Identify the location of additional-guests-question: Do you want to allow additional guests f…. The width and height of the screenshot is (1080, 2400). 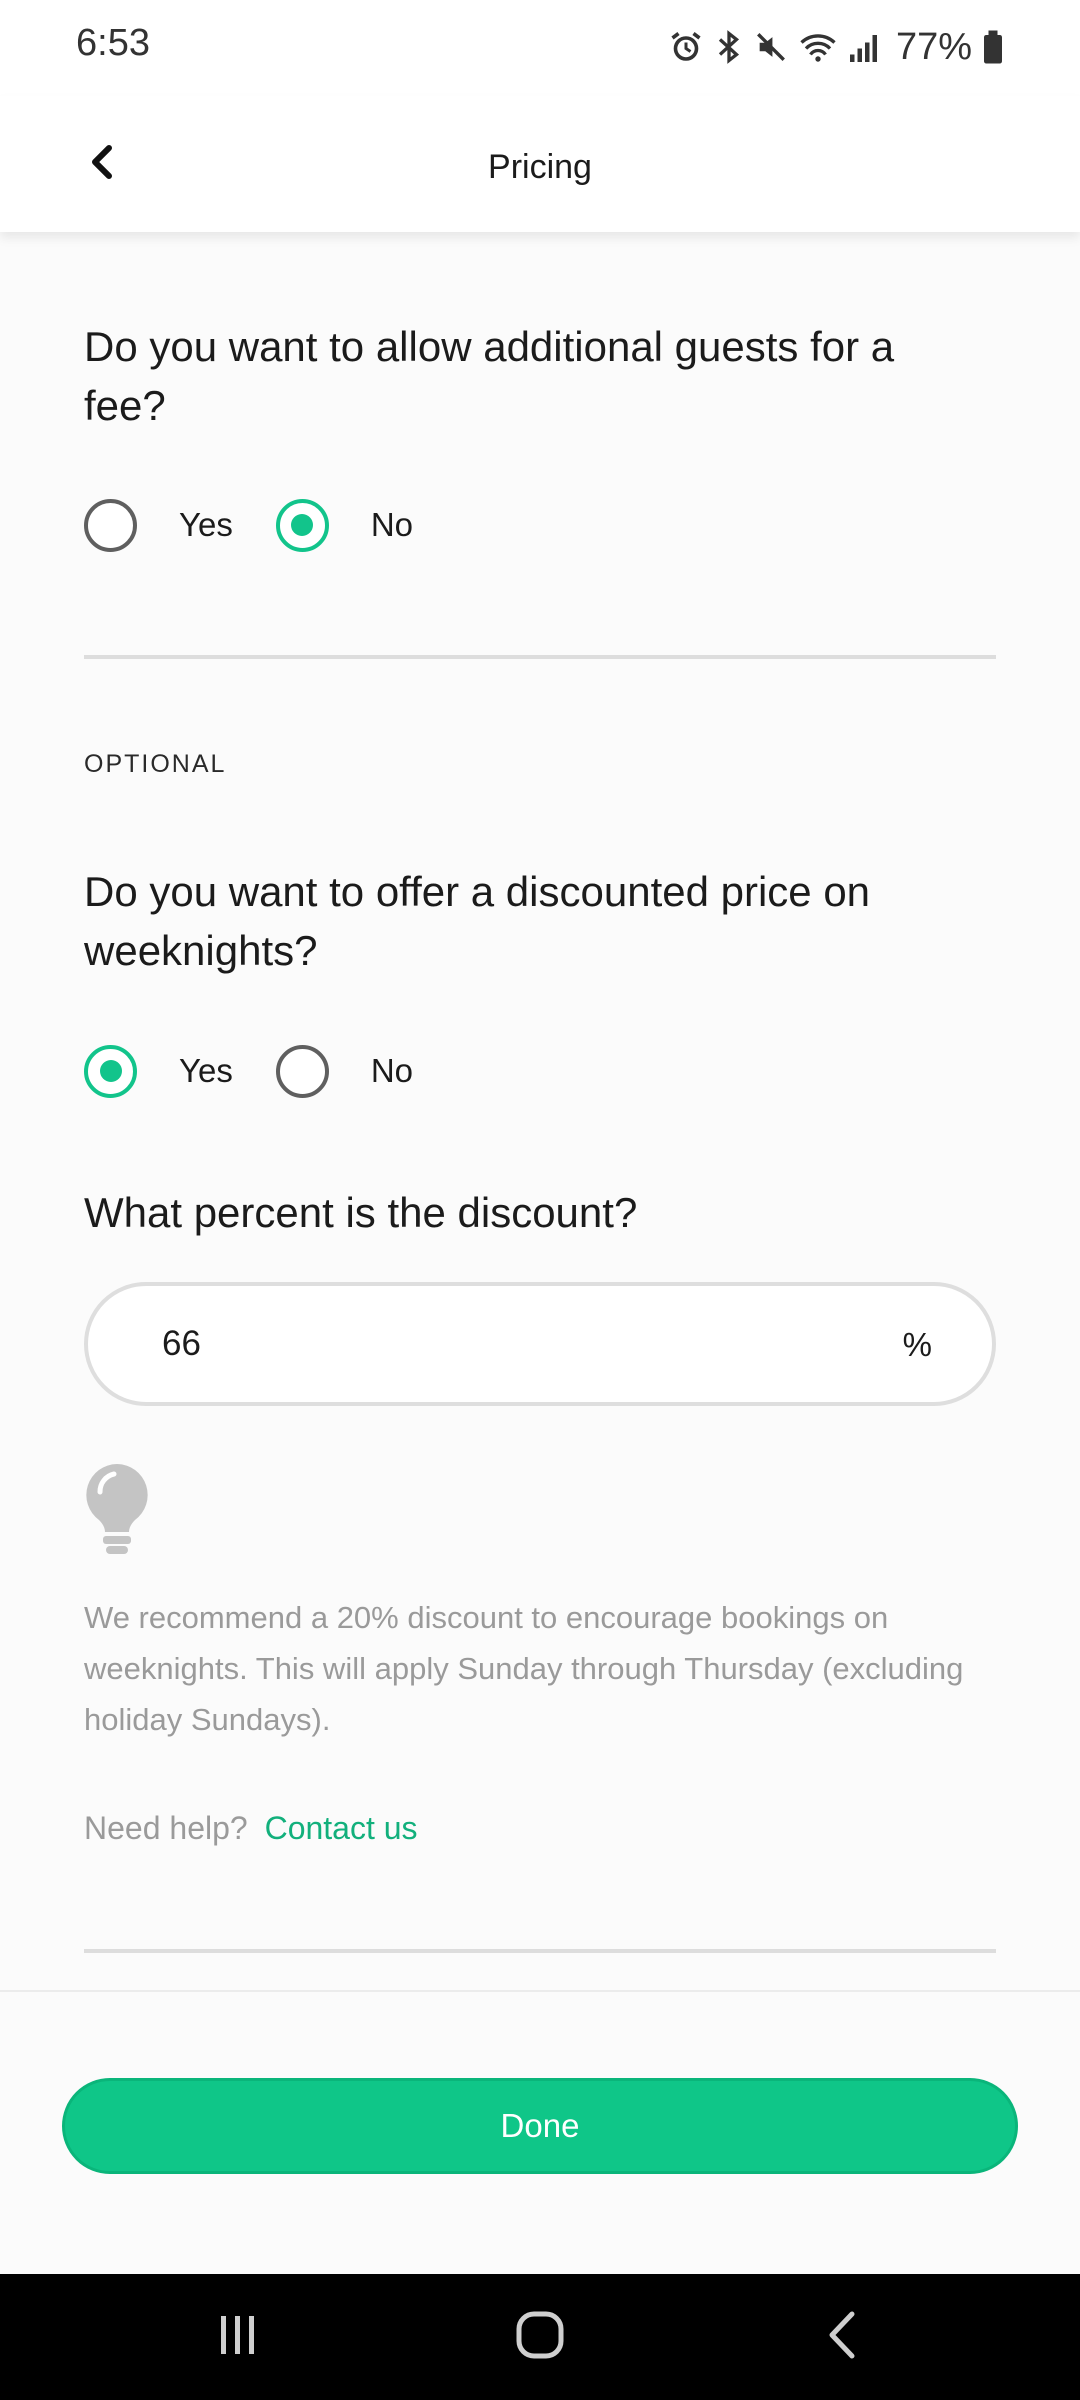
(489, 376).